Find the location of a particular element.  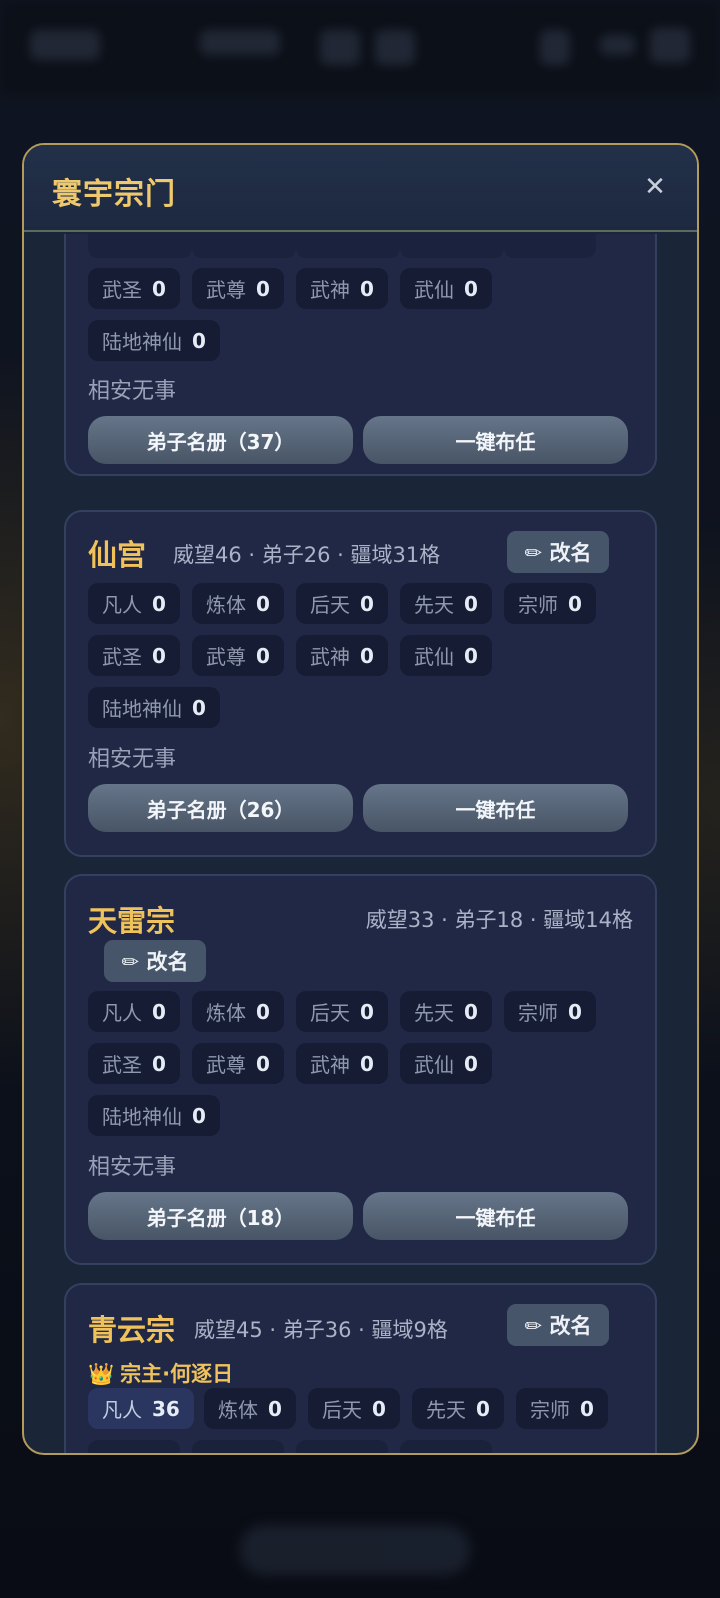

background-bottom-button is located at coordinates (355, 1550).